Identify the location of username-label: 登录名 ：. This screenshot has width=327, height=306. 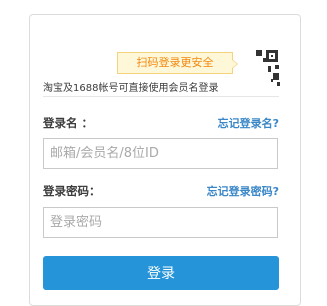
(68, 123).